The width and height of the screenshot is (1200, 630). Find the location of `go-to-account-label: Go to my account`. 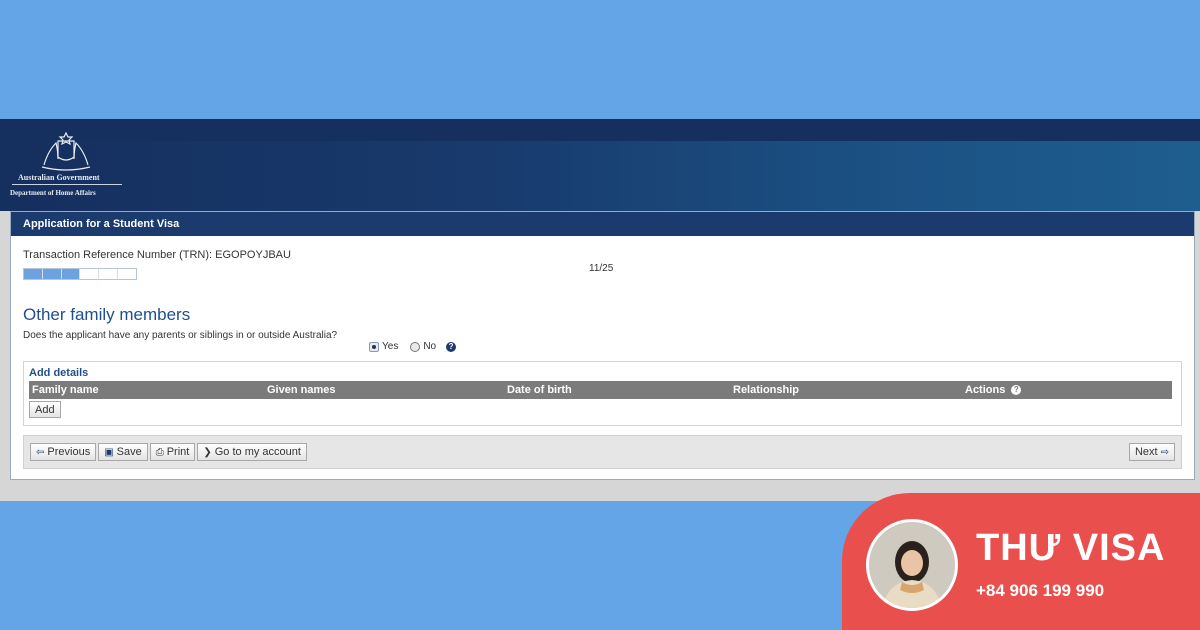

go-to-account-label: Go to my account is located at coordinates (257, 452).